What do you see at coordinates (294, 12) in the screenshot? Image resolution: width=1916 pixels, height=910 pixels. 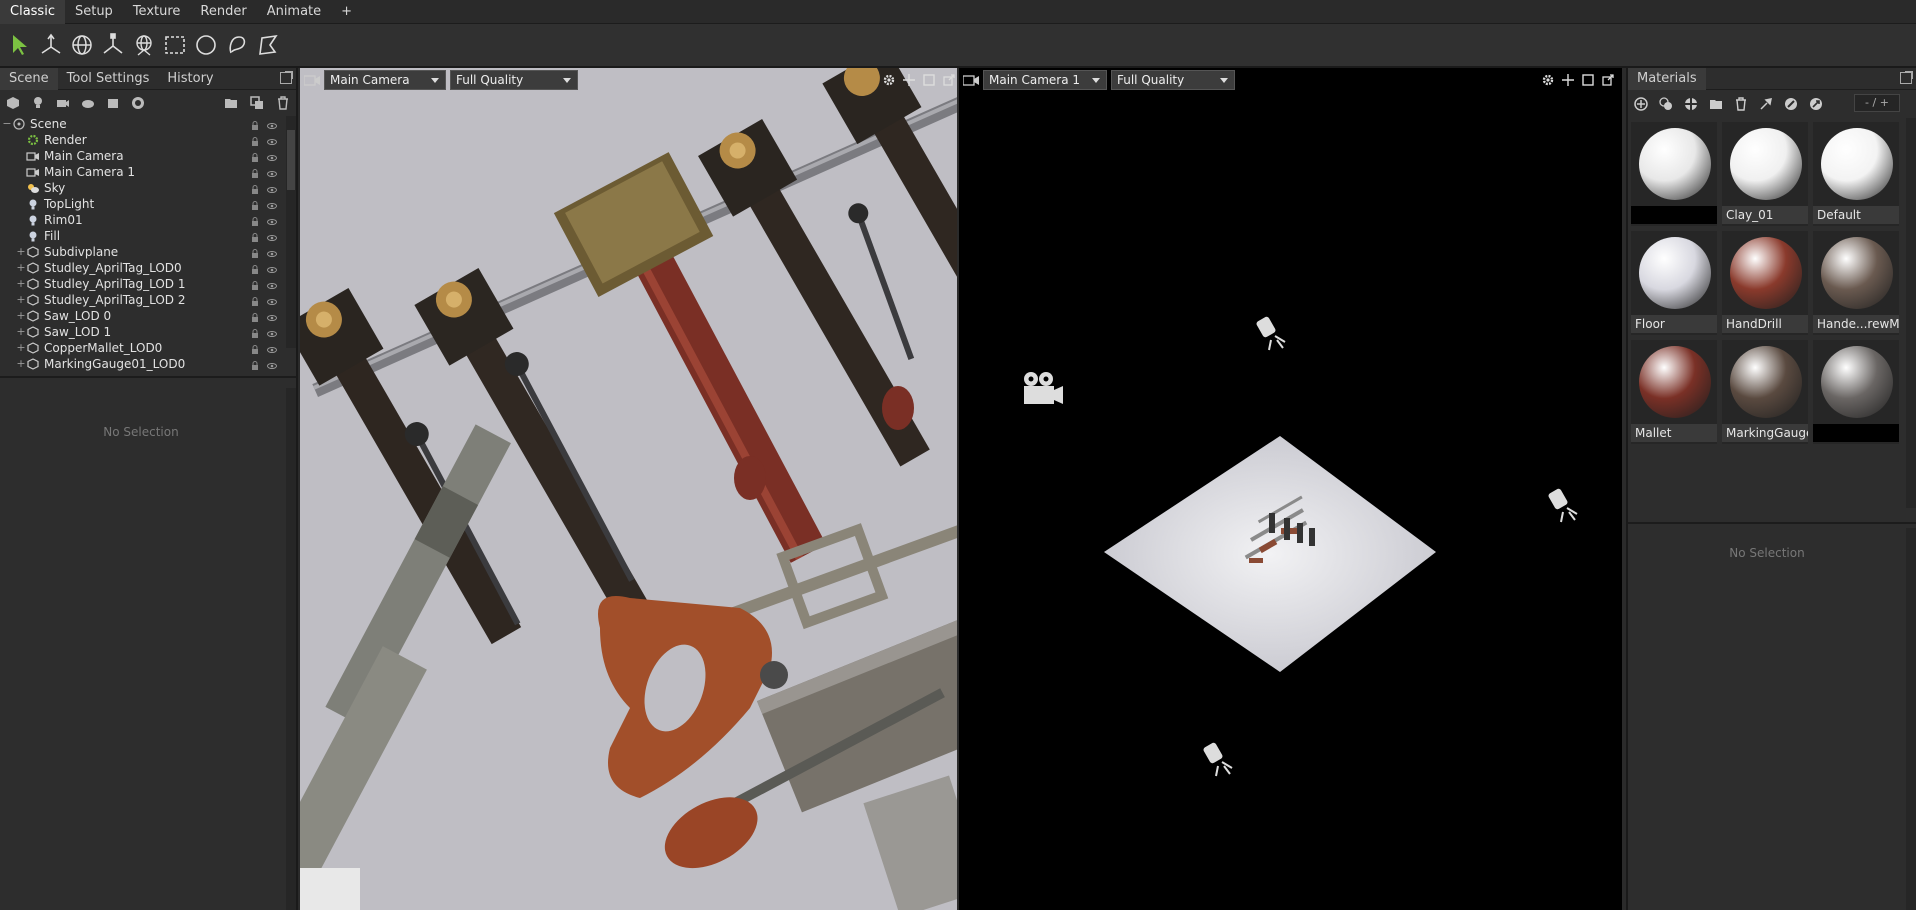 I see `tab-animate: Animate` at bounding box center [294, 12].